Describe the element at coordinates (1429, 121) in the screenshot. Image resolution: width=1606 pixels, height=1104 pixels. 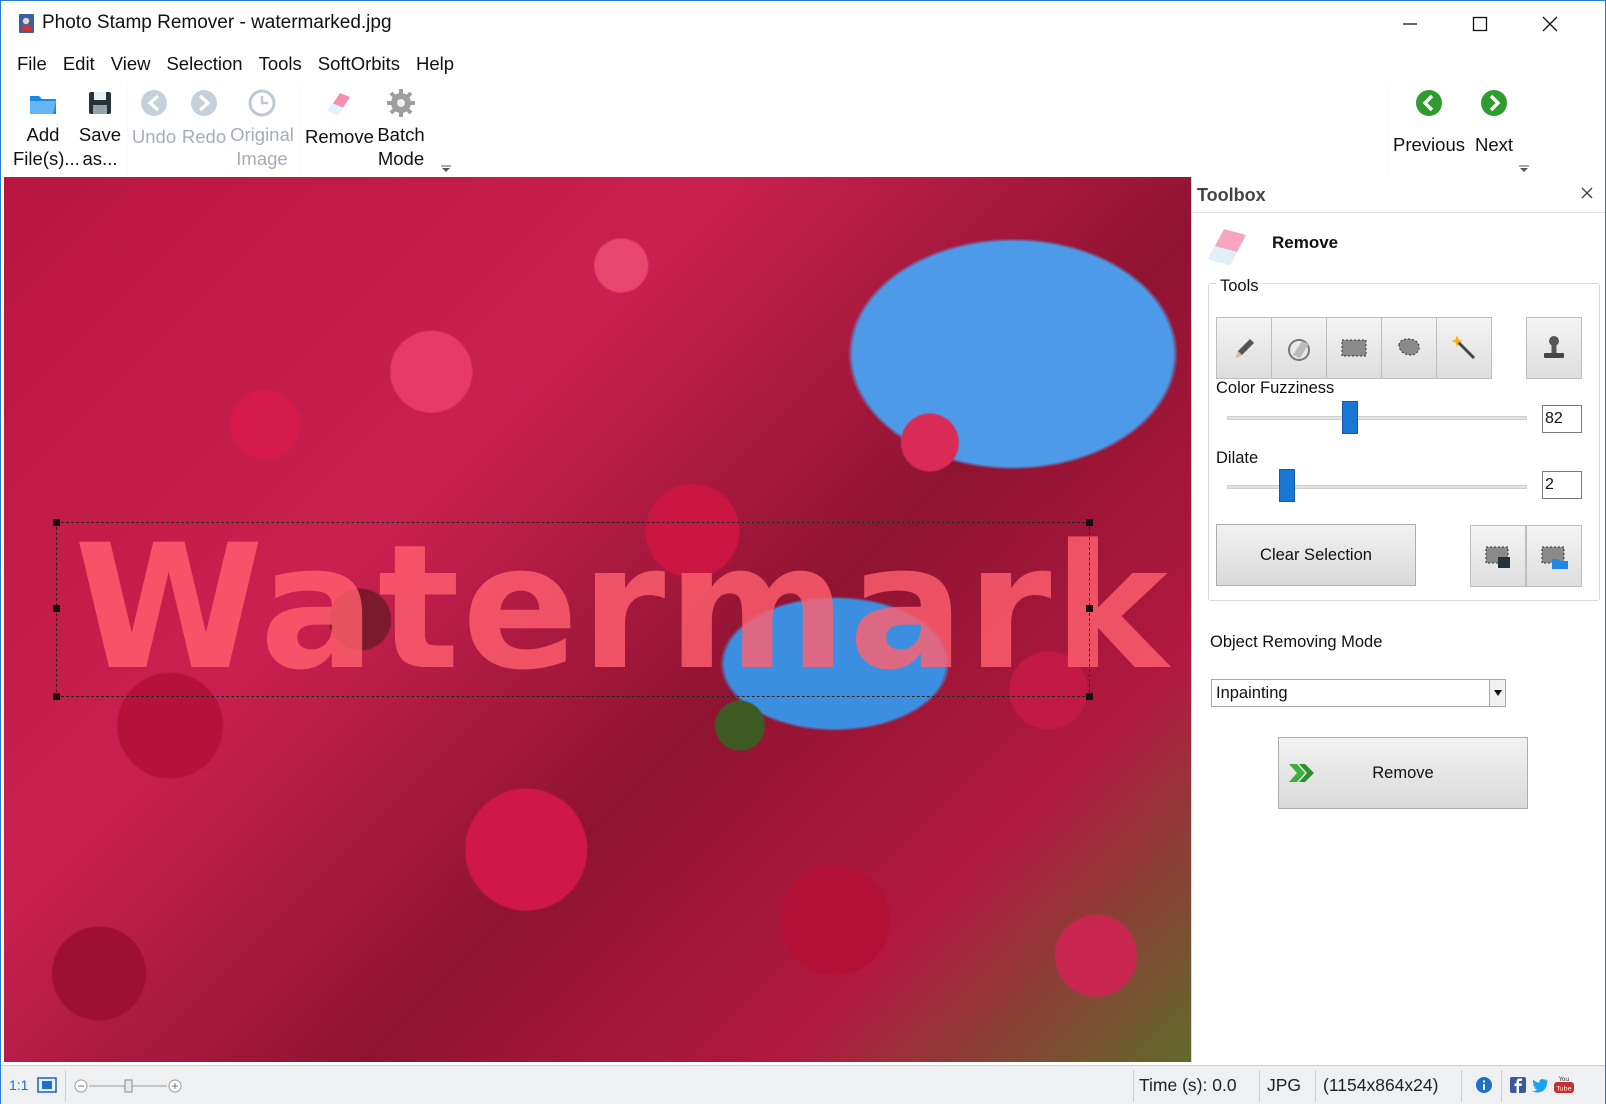
I see `previous-button: Previous` at that location.